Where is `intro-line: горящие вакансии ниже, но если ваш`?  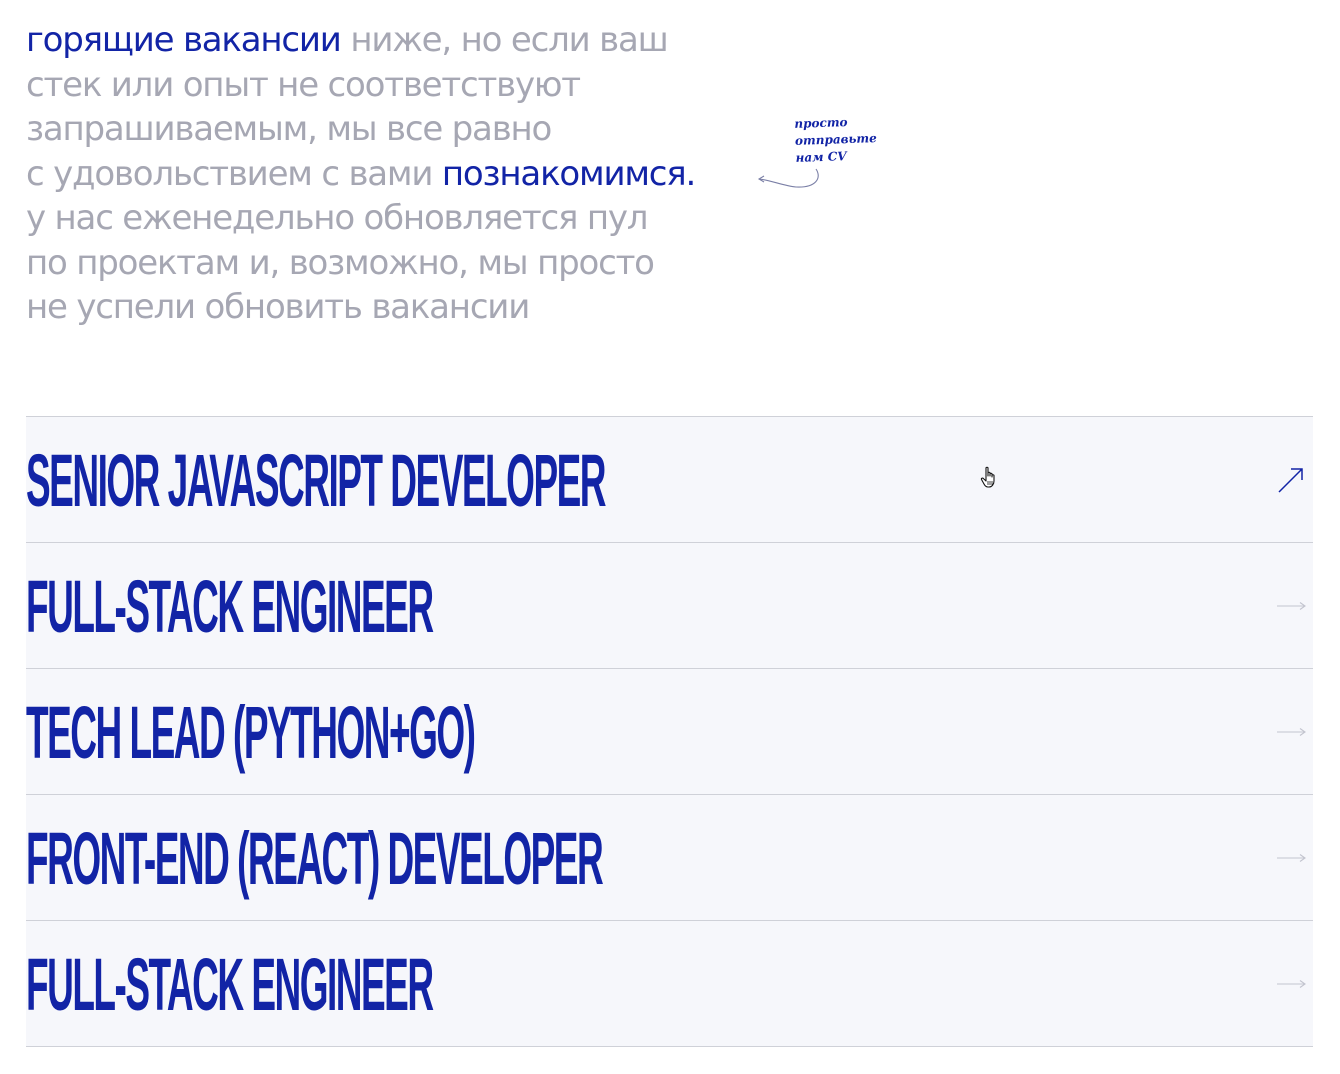
intro-line: горящие вакансии ниже, но если ваш is located at coordinates (406, 40).